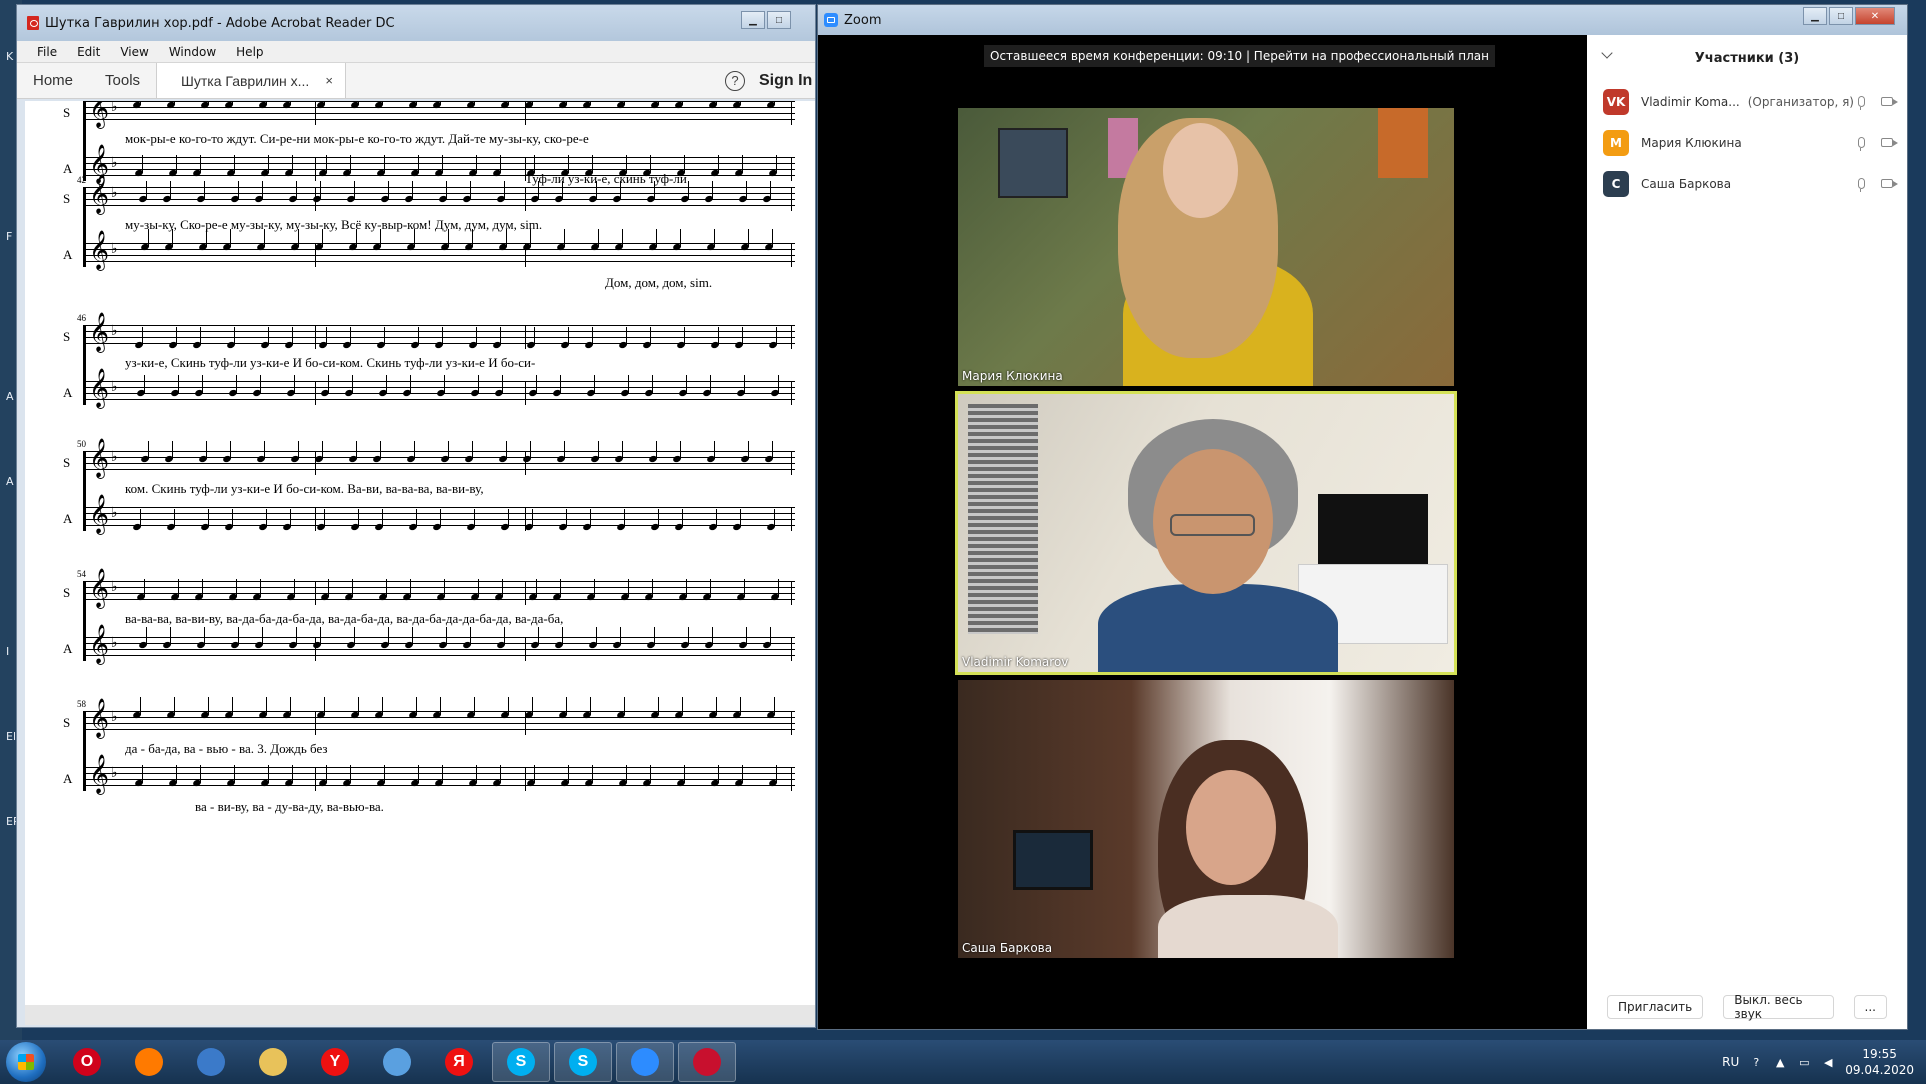  Describe the element at coordinates (122, 80) in the screenshot. I see `tab-tools: Tools` at that location.